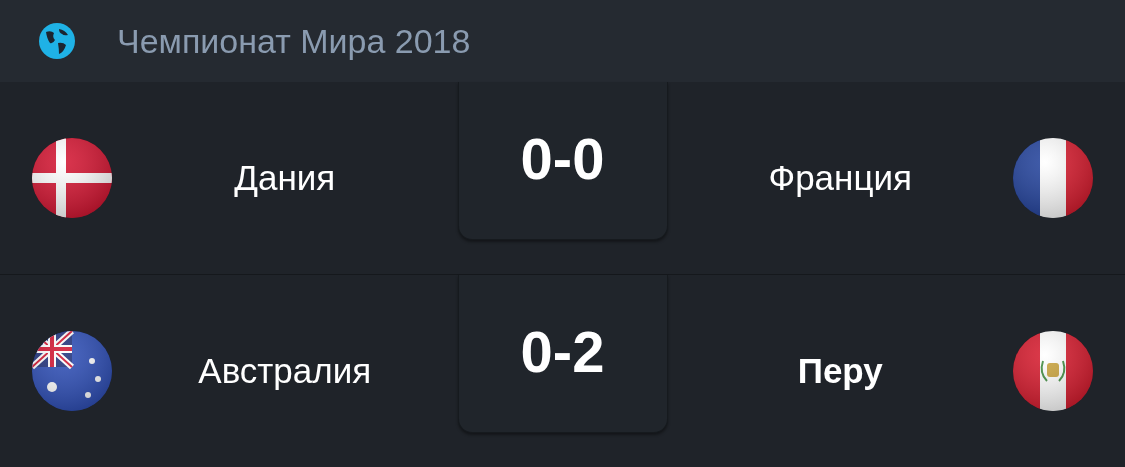 This screenshot has width=1125, height=467. Describe the element at coordinates (285, 177) in the screenshot. I see `team-name: Дания` at that location.